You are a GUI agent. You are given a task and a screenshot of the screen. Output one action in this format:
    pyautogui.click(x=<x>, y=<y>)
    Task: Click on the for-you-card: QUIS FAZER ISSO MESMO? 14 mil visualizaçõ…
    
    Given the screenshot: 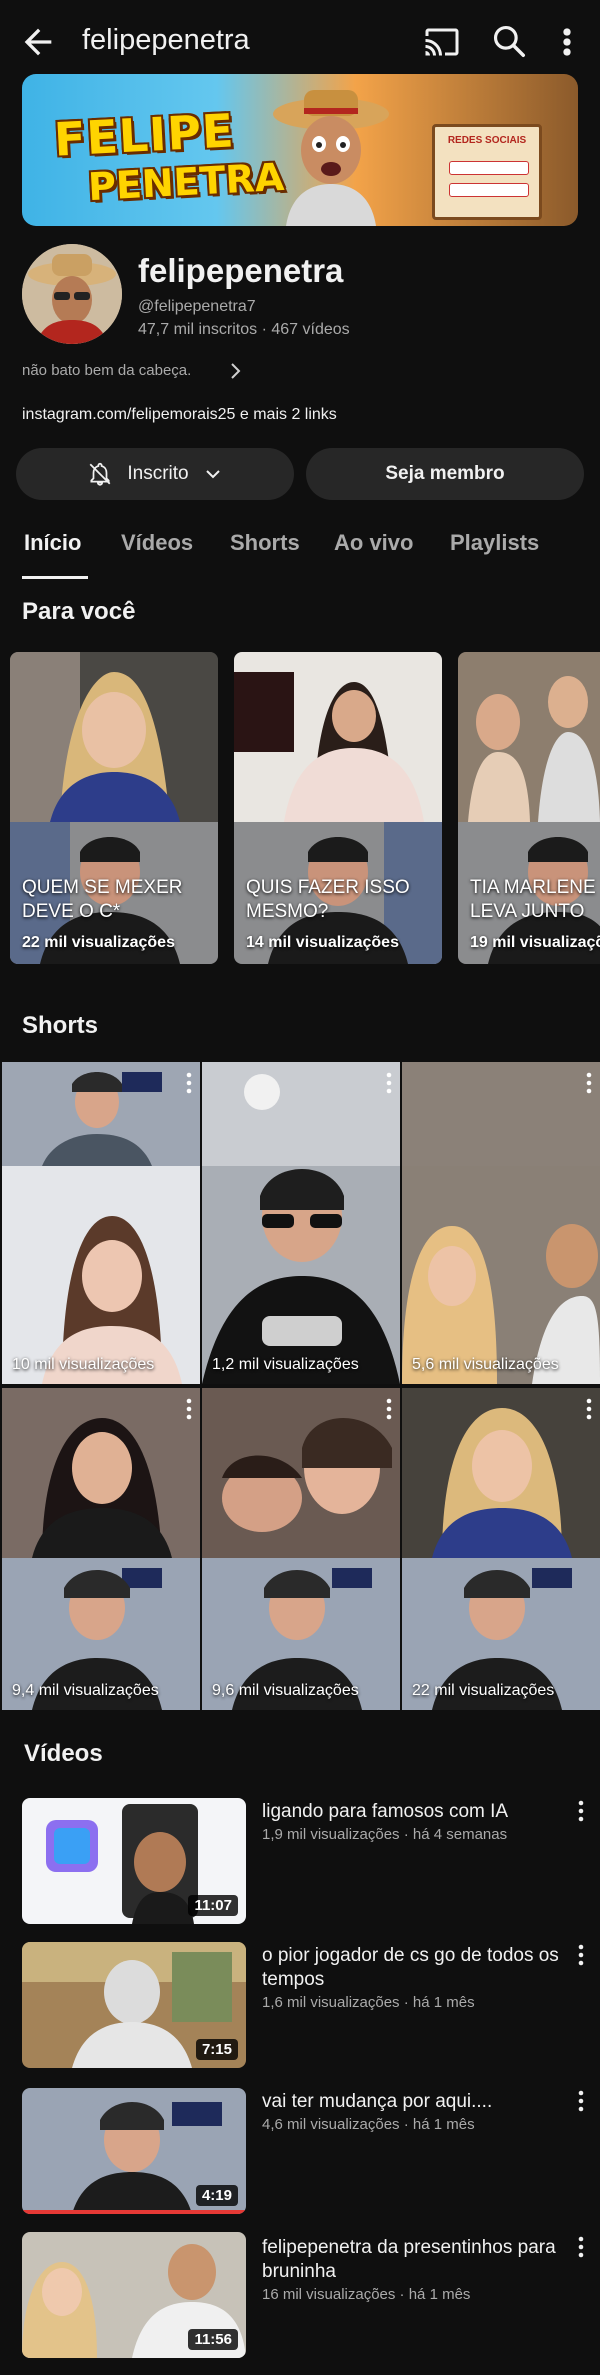 What is the action you would take?
    pyautogui.click(x=338, y=808)
    